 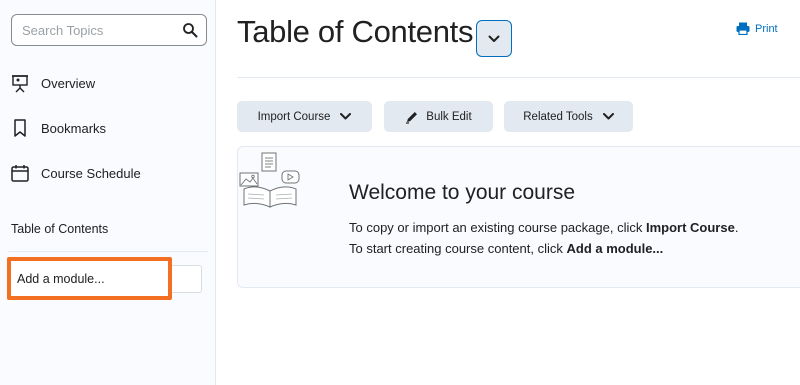 I want to click on related-tools-button: Related Tools, so click(x=568, y=116).